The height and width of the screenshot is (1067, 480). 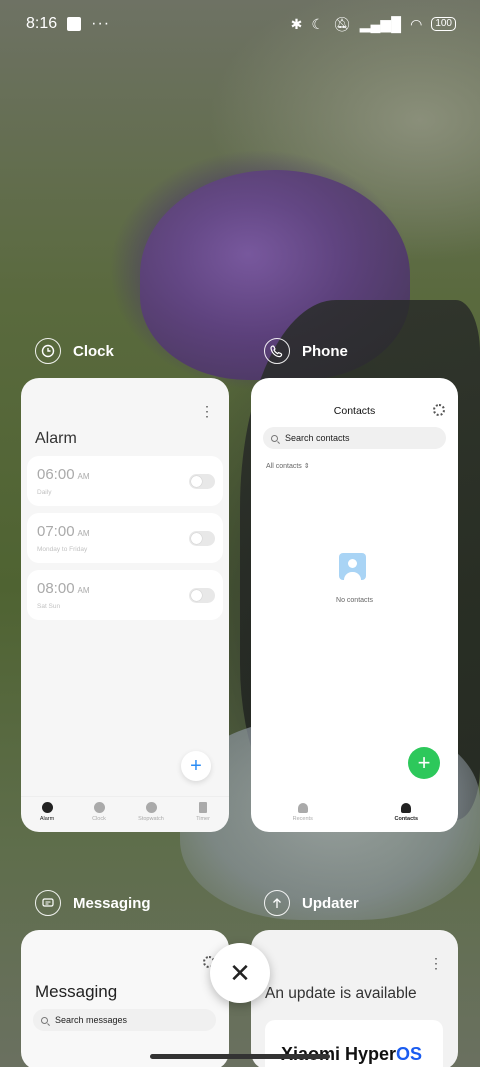 I want to click on messaging-title: Messaging, so click(x=76, y=991).